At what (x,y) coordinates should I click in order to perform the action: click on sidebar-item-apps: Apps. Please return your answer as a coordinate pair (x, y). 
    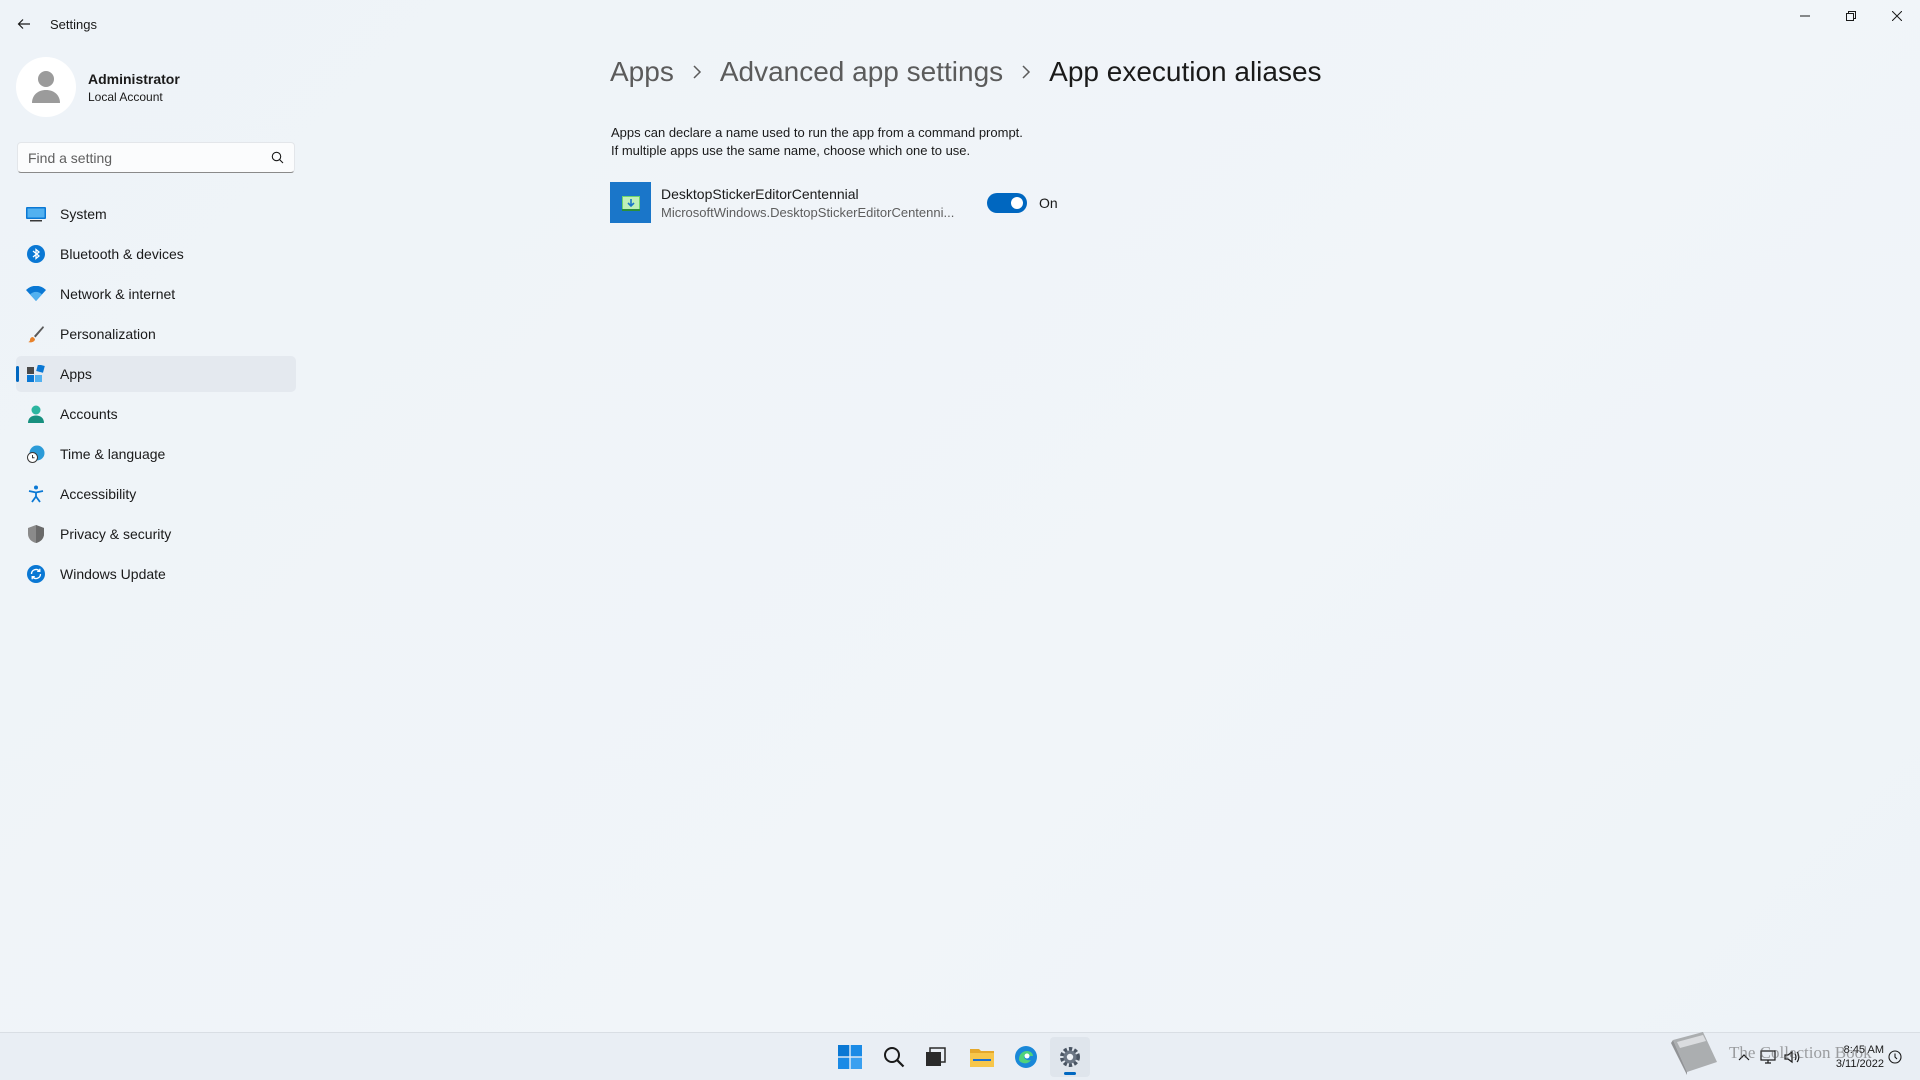
    Looking at the image, I should click on (156, 374).